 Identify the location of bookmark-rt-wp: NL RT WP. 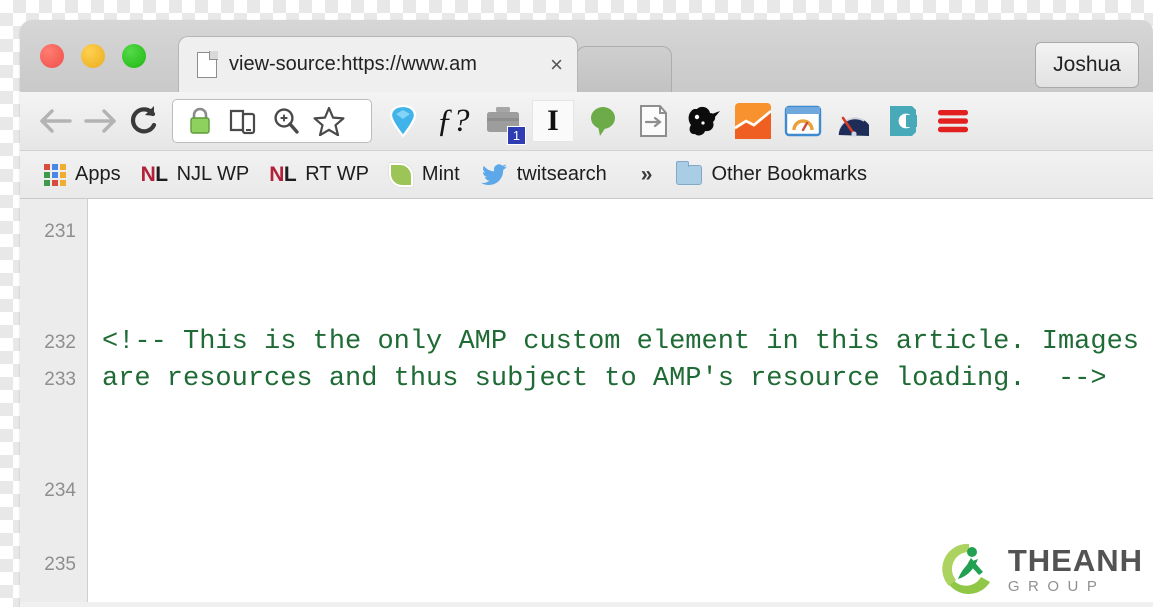
(319, 175).